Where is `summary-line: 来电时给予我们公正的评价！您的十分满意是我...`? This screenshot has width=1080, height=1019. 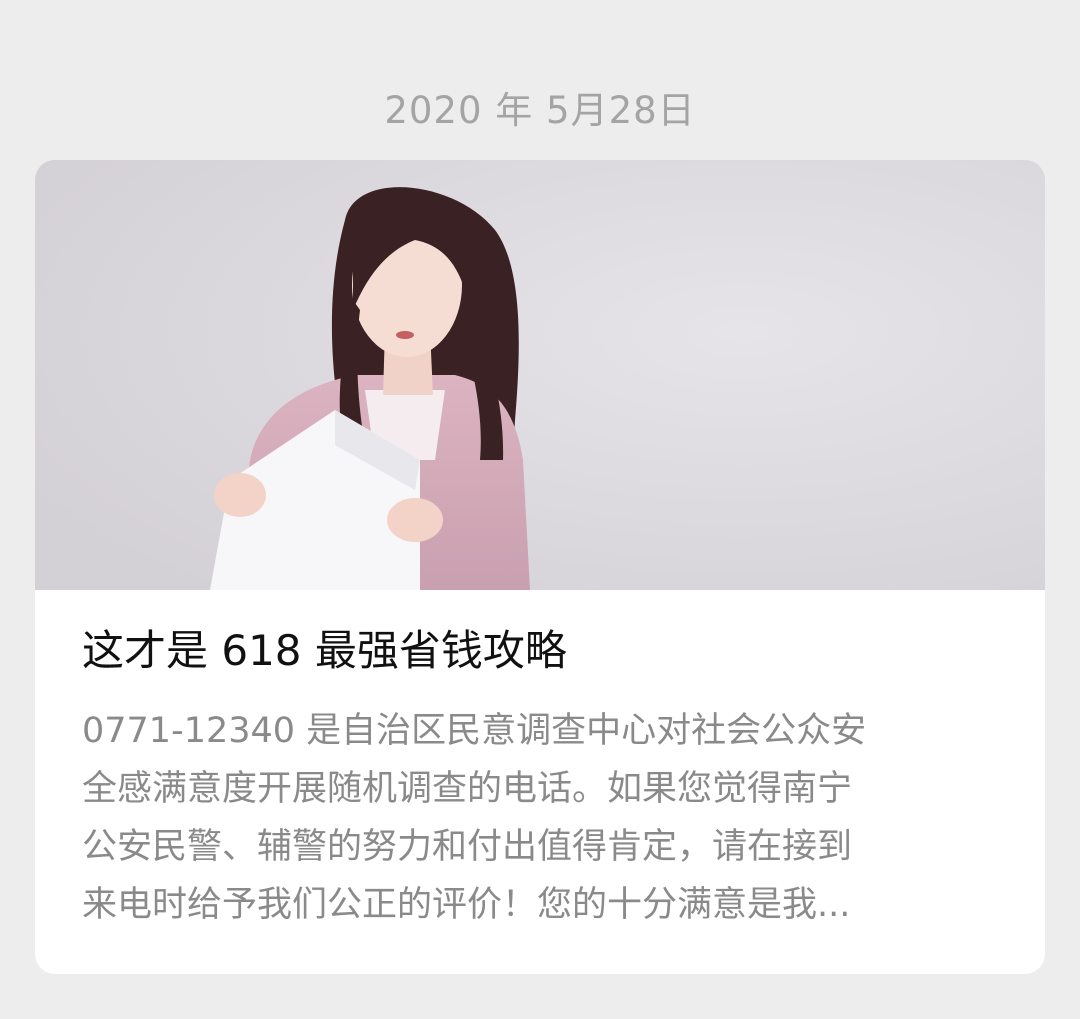 summary-line: 来电时给予我们公正的评价！您的十分满意是我... is located at coordinates (466, 905).